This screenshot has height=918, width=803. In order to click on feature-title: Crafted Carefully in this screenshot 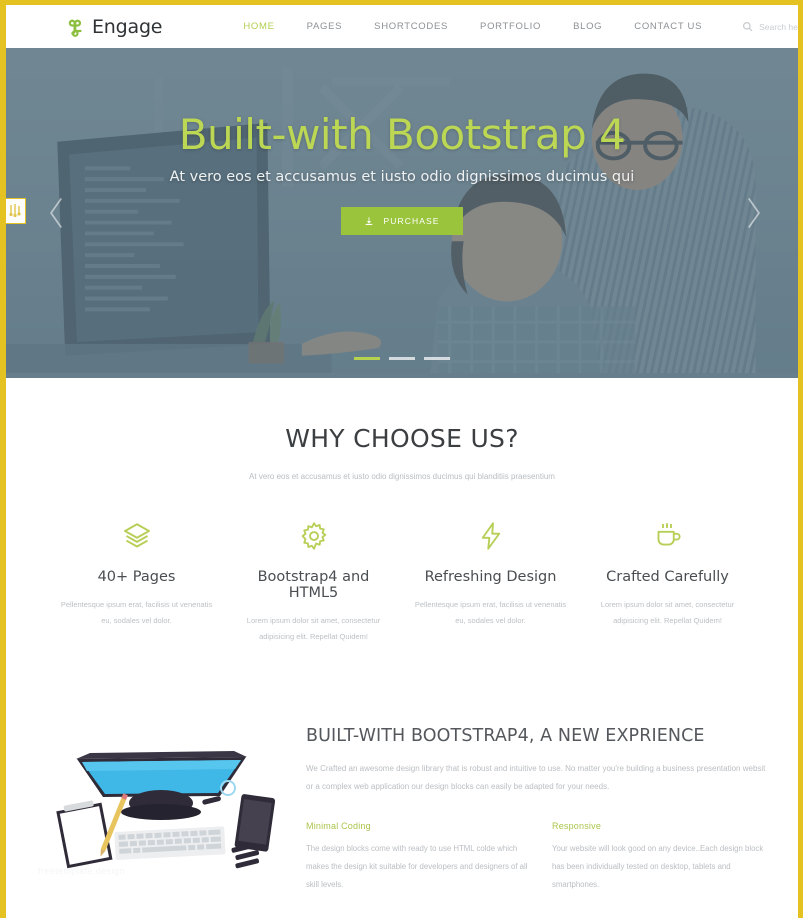, I will do `click(667, 576)`.